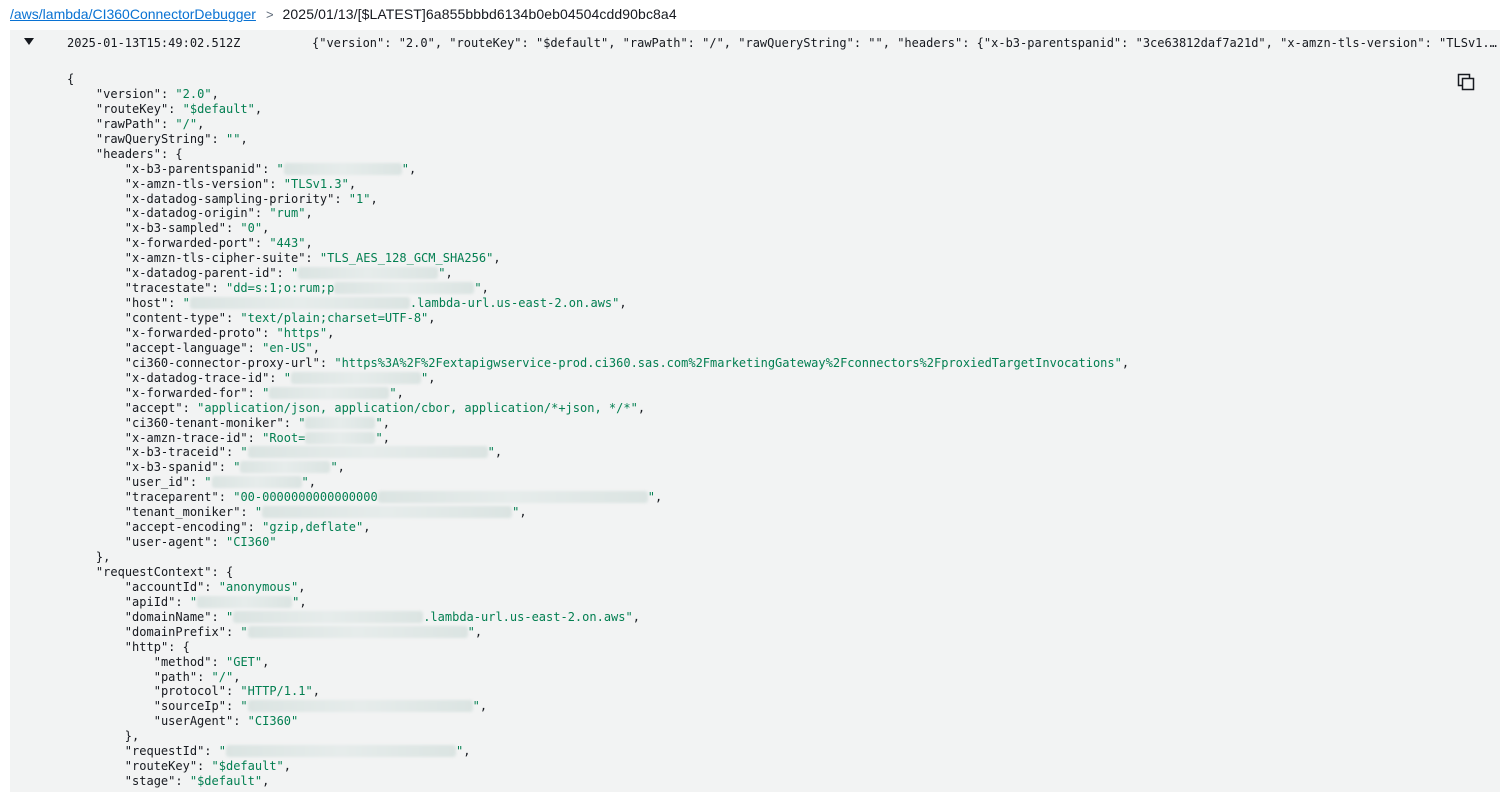 This screenshot has width=1500, height=792. I want to click on json-line: "routeKey": "$default",, so click(179, 108).